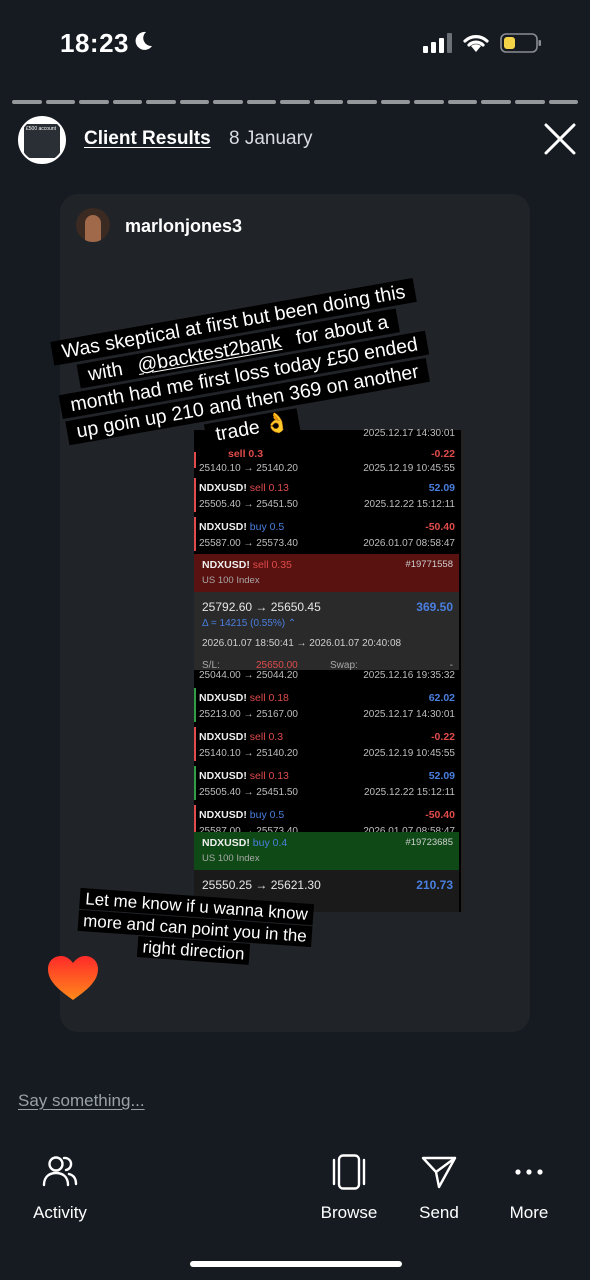 Image resolution: width=590 pixels, height=1280 pixels. What do you see at coordinates (529, 1188) in the screenshot?
I see `more-button: More` at bounding box center [529, 1188].